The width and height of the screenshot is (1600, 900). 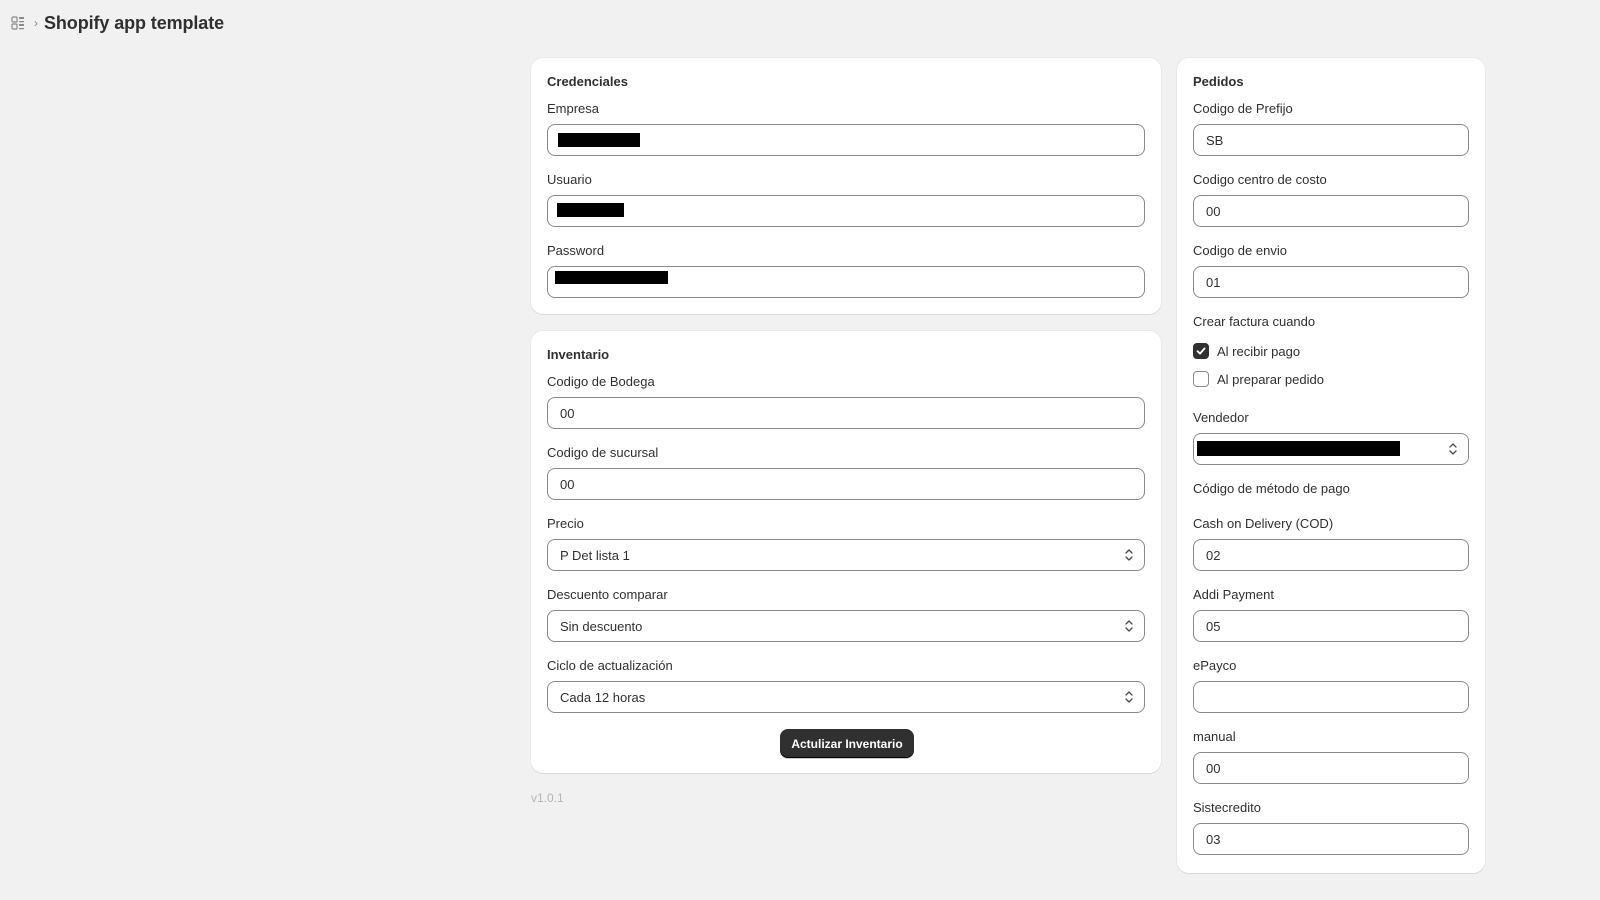 What do you see at coordinates (134, 22) in the screenshot?
I see `page-title: Shopify app template` at bounding box center [134, 22].